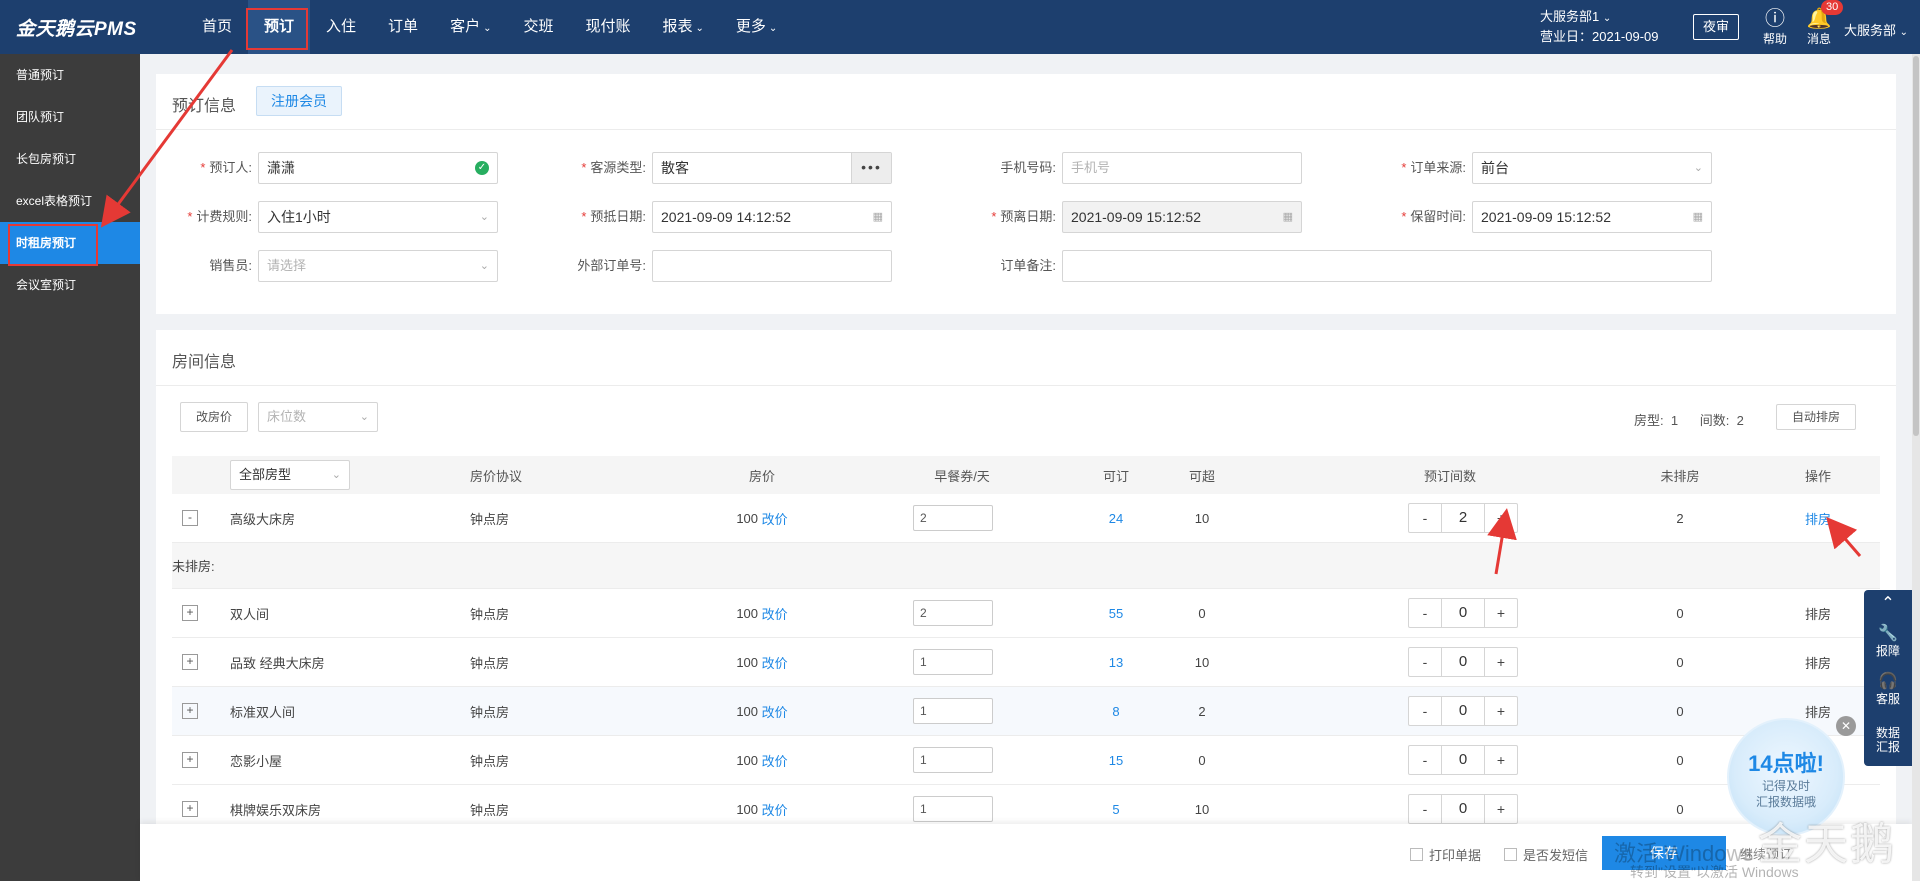 Image resolution: width=1920 pixels, height=881 pixels. What do you see at coordinates (190, 518) in the screenshot?
I see `collapse-icon: -` at bounding box center [190, 518].